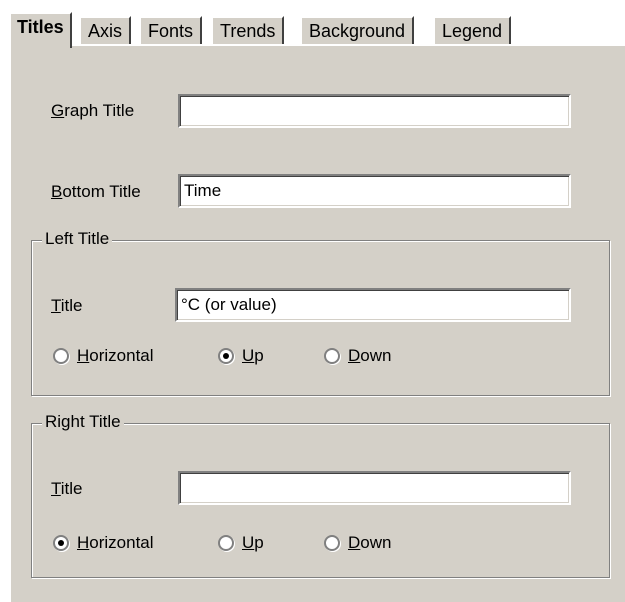 The width and height of the screenshot is (625, 602). What do you see at coordinates (83, 422) in the screenshot?
I see `right-title-group-label: Right Title` at bounding box center [83, 422].